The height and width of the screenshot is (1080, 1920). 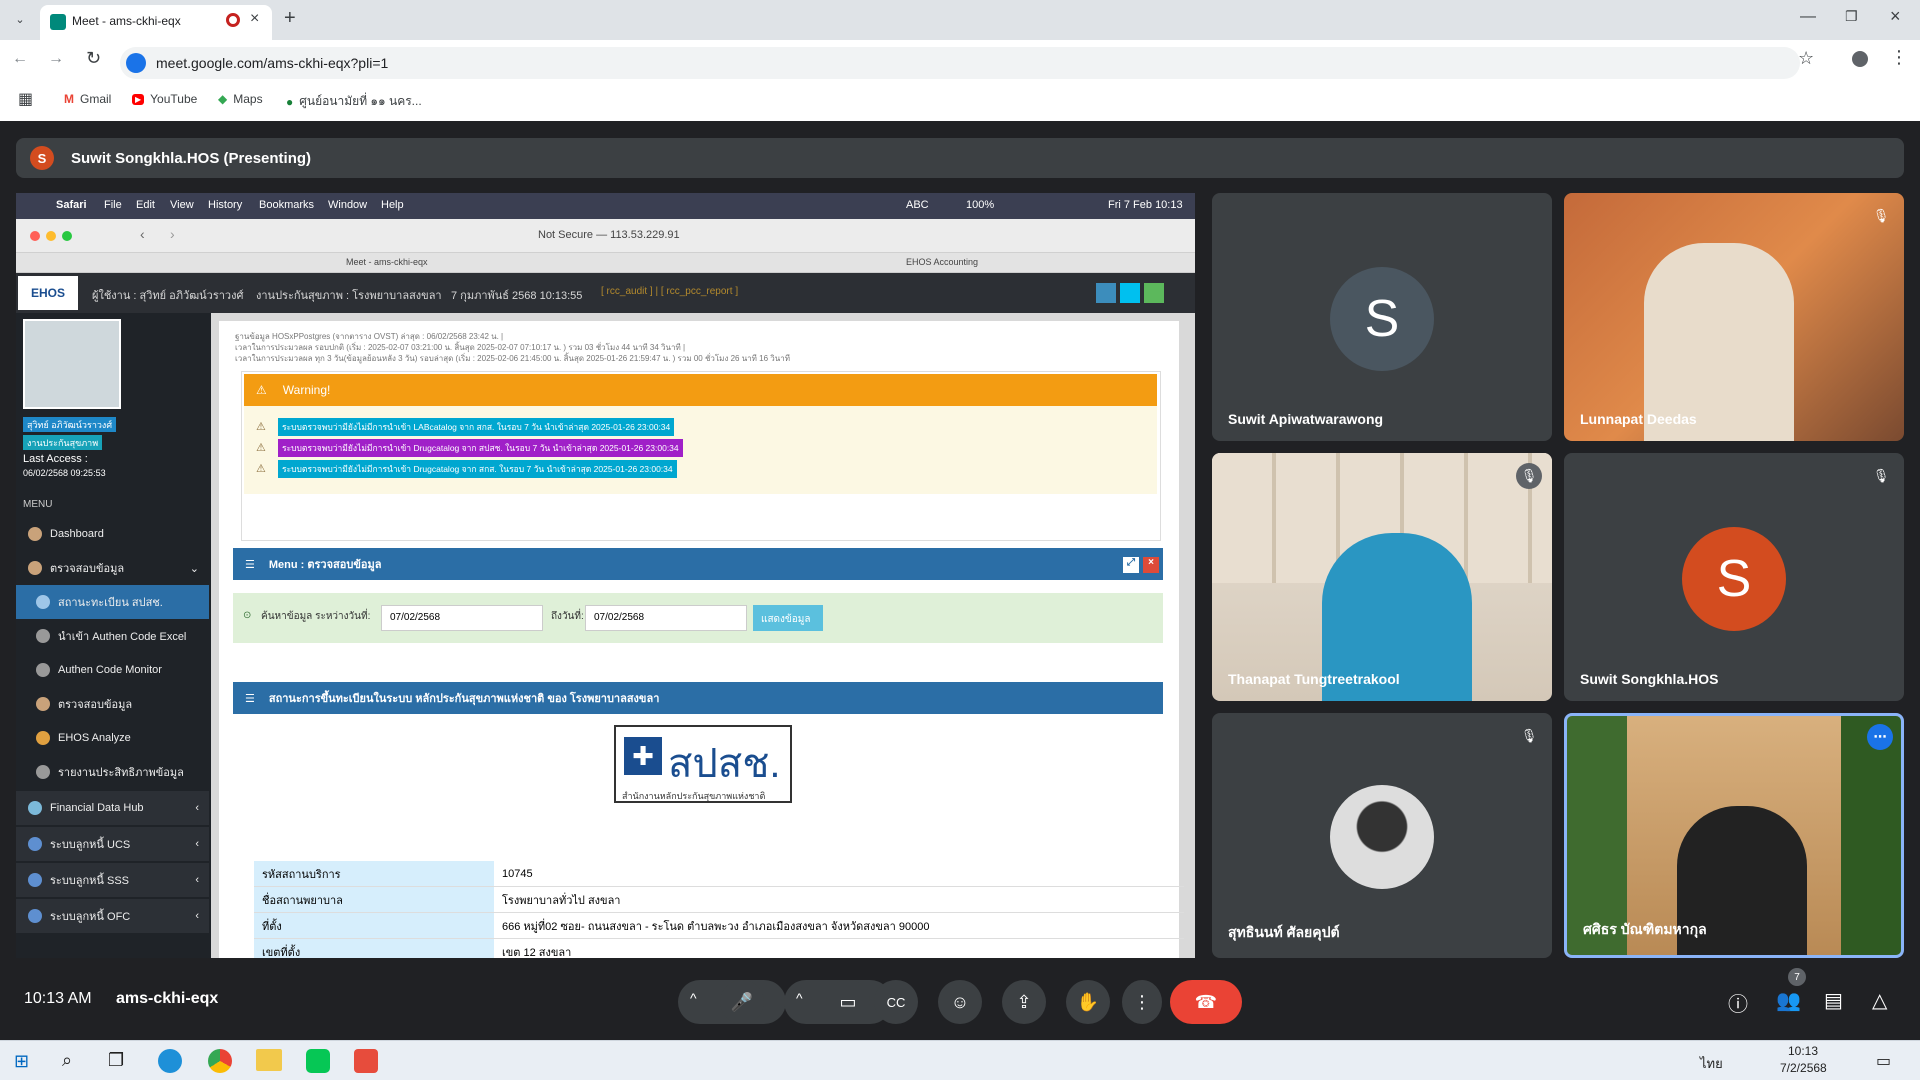 I want to click on safari-address: Not Secure — 113.53.229.91, so click(x=609, y=235).